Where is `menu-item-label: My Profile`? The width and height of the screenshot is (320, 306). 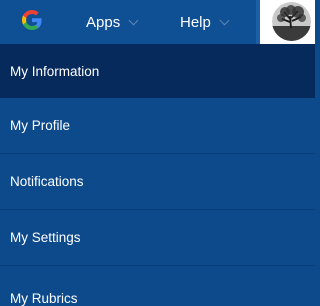 menu-item-label: My Profile is located at coordinates (40, 125).